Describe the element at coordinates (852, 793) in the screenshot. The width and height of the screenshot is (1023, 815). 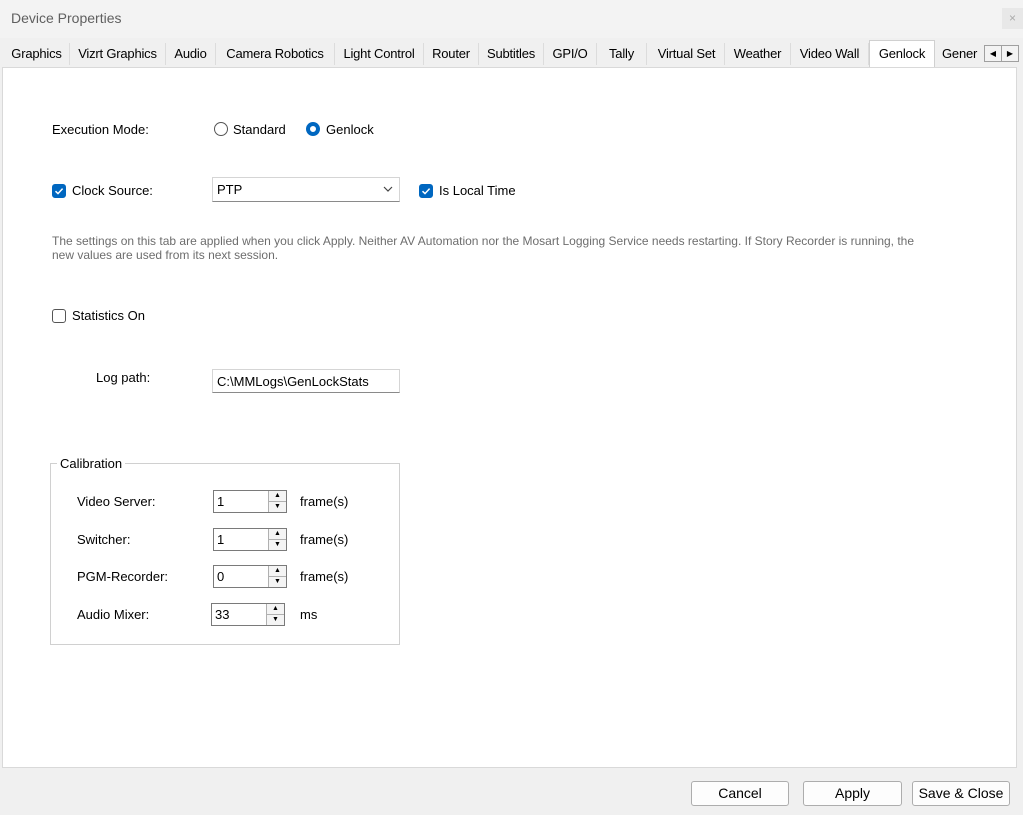
I see `apply-button: Apply` at that location.